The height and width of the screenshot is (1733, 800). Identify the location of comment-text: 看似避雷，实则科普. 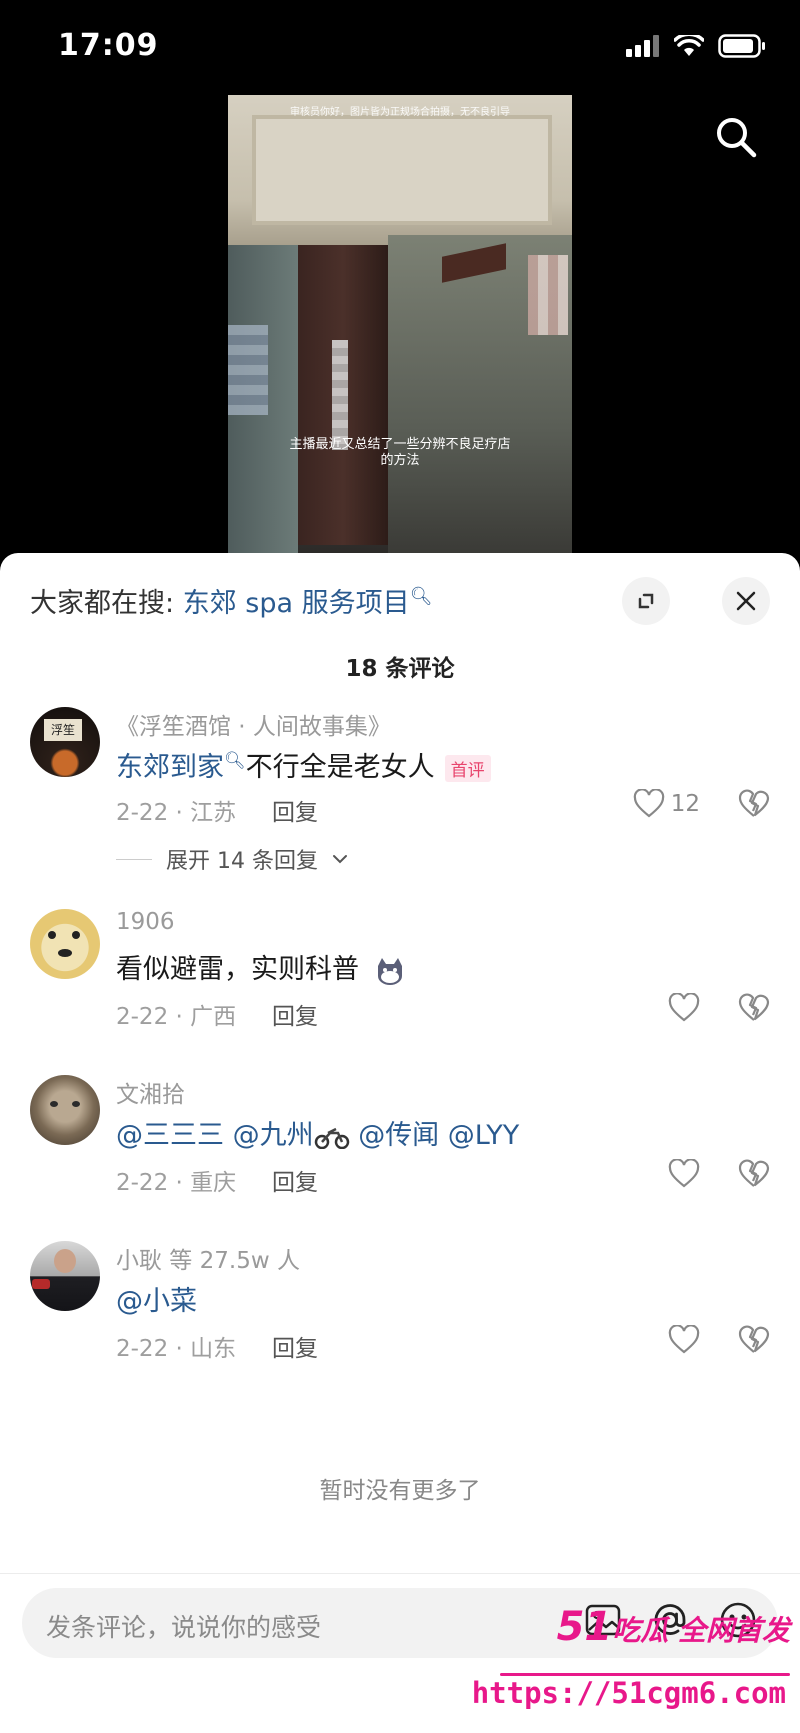
(261, 966).